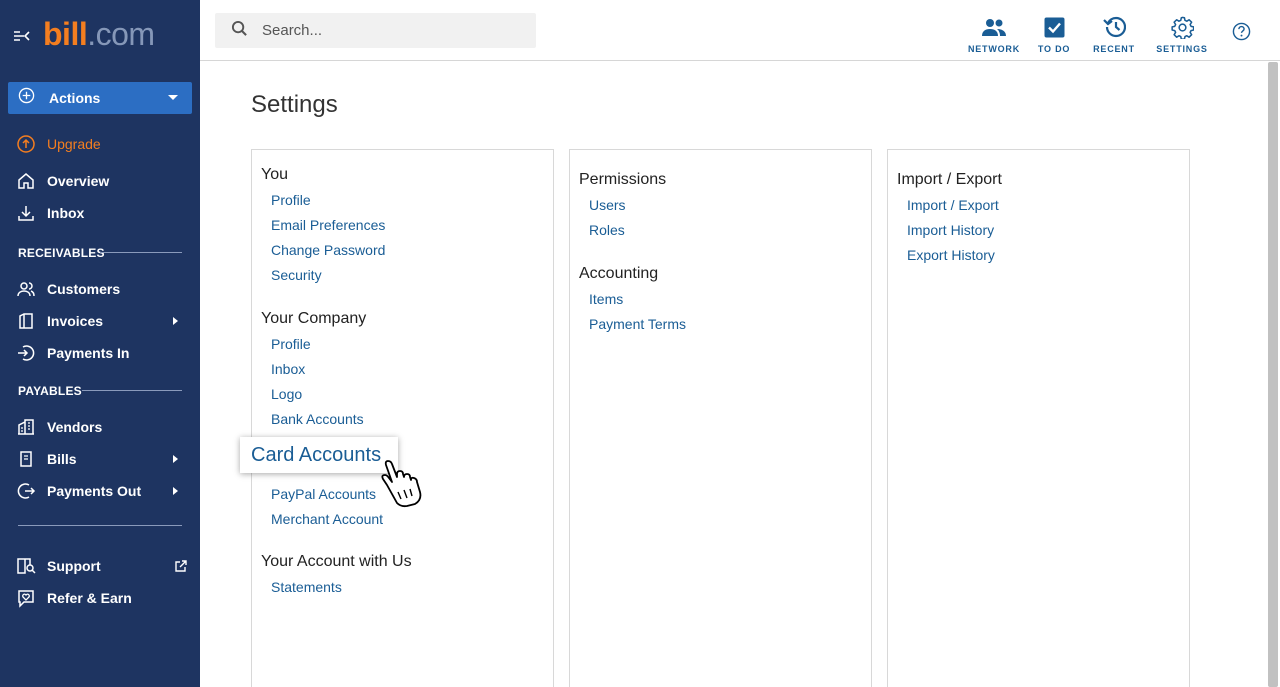  What do you see at coordinates (26, 181) in the screenshot?
I see `home-icon` at bounding box center [26, 181].